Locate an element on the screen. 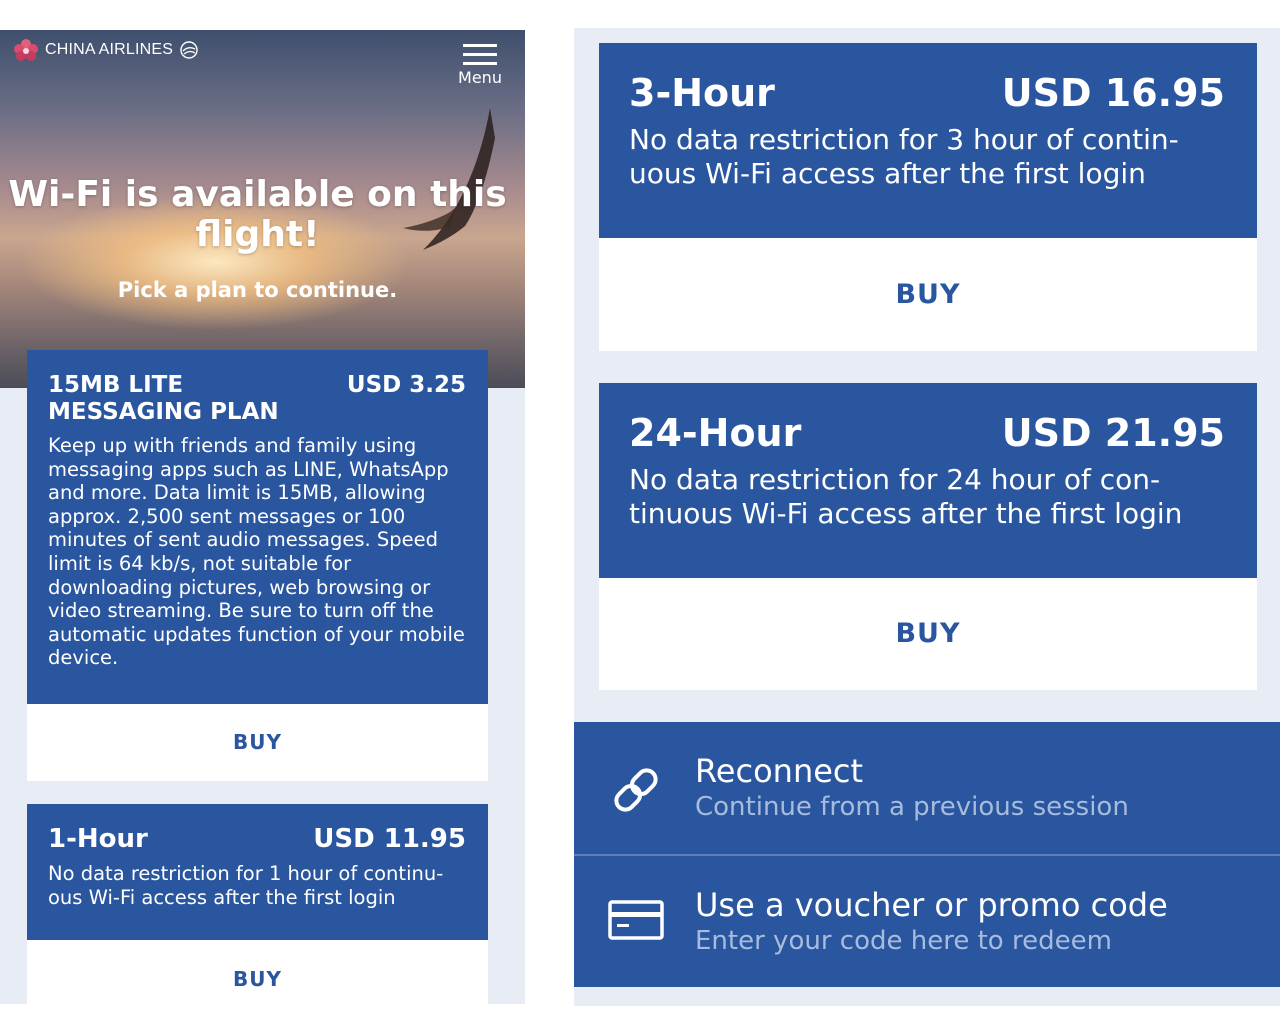  china-airlines-logo: CHINA AIRLINES is located at coordinates (106, 50).